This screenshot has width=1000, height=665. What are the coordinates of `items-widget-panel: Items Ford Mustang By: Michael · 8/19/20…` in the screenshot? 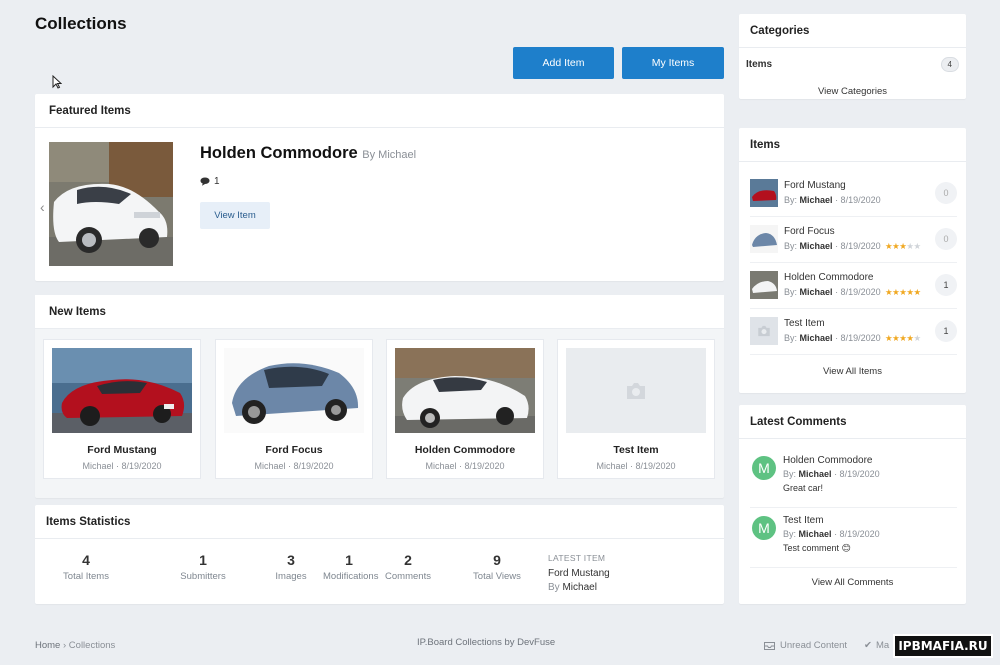 It's located at (852, 260).